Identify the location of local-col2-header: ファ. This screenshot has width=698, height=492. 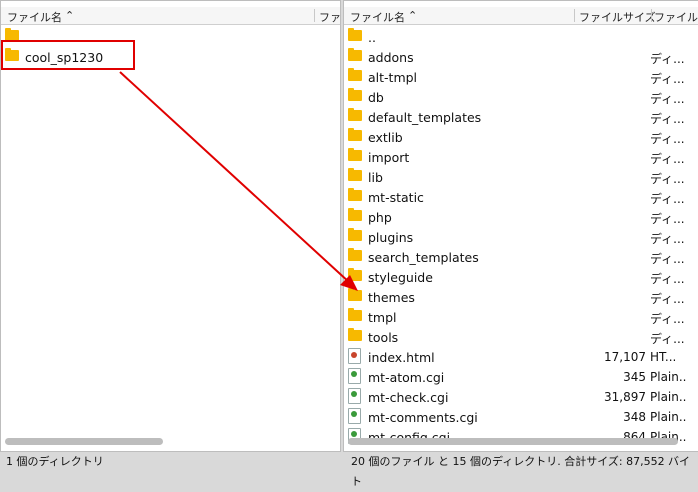
(329, 17).